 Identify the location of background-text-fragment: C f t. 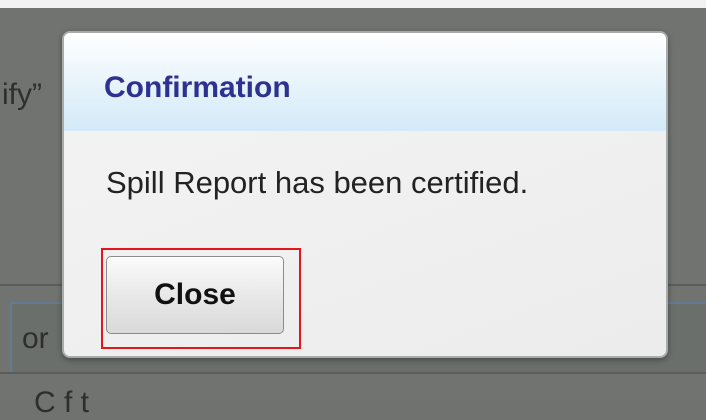
(62, 402).